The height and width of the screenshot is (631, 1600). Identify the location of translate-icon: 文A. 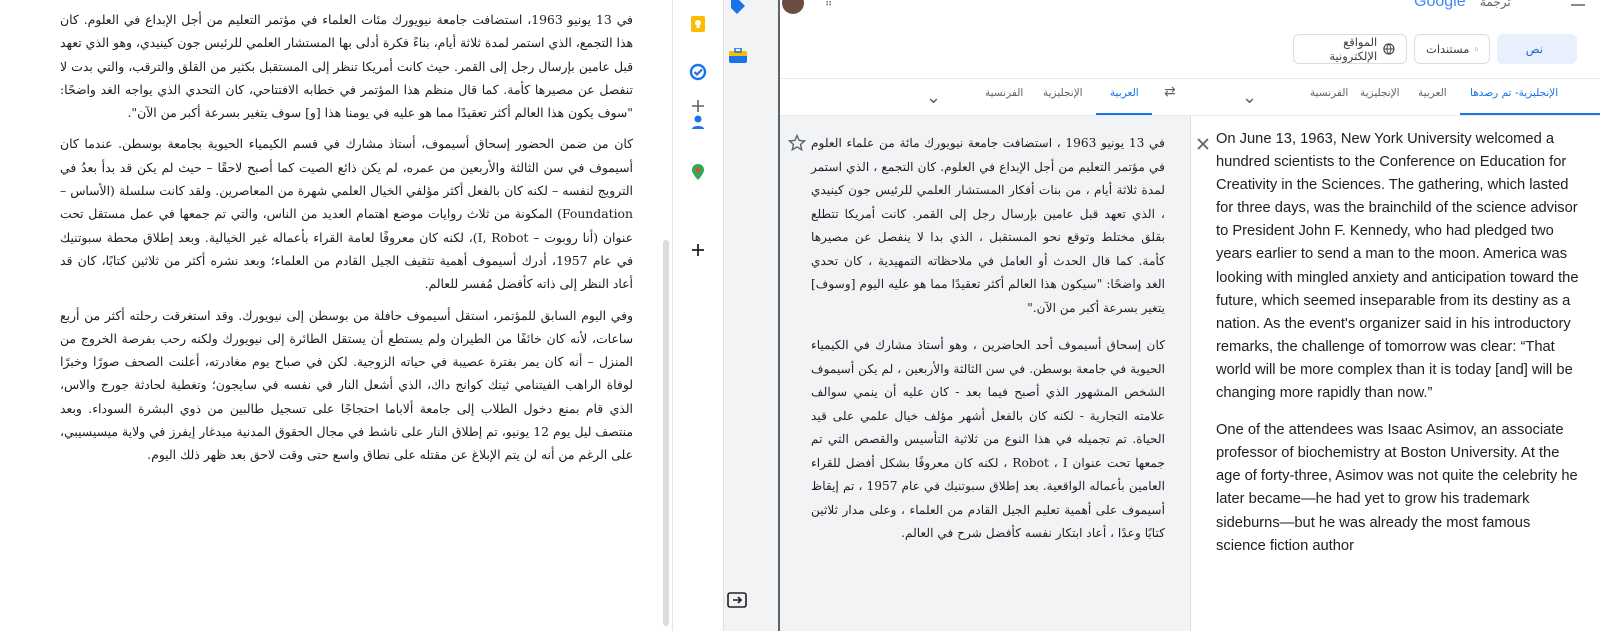
(1549, 49).